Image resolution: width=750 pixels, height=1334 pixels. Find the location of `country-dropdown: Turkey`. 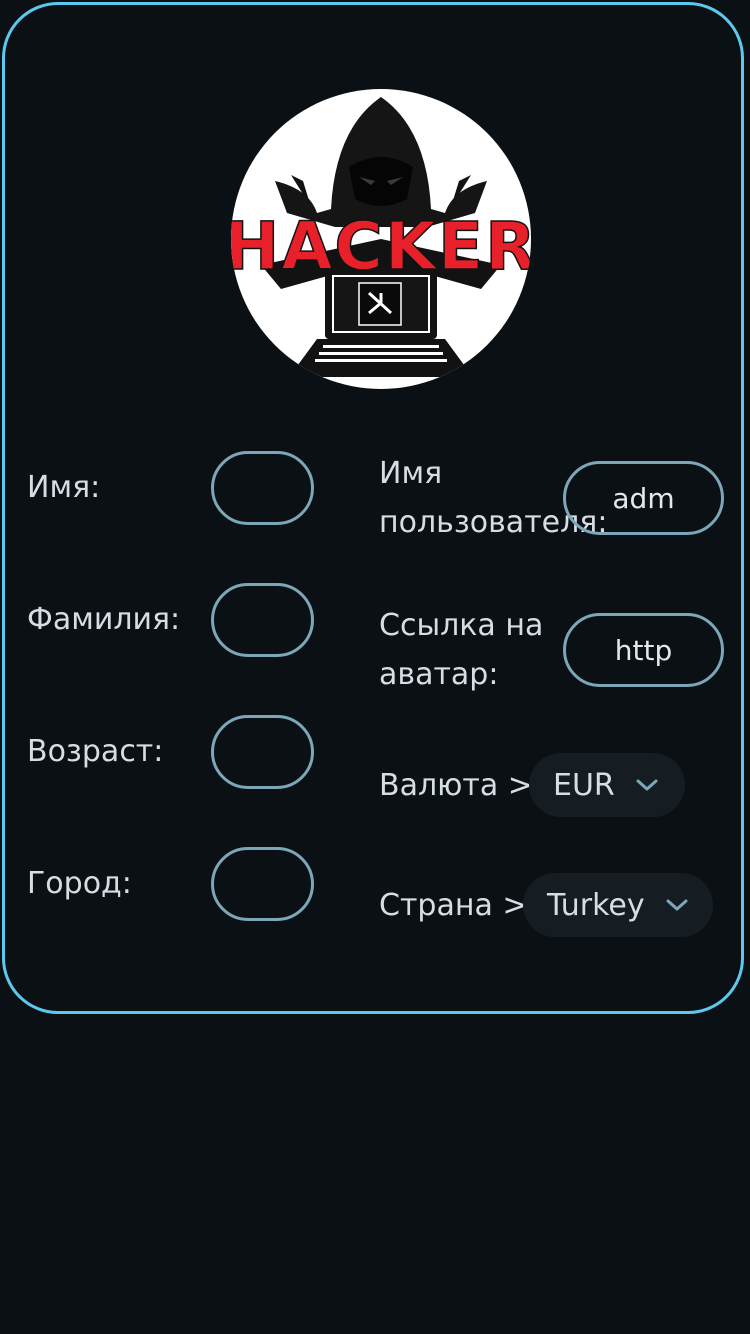

country-dropdown: Turkey is located at coordinates (618, 905).